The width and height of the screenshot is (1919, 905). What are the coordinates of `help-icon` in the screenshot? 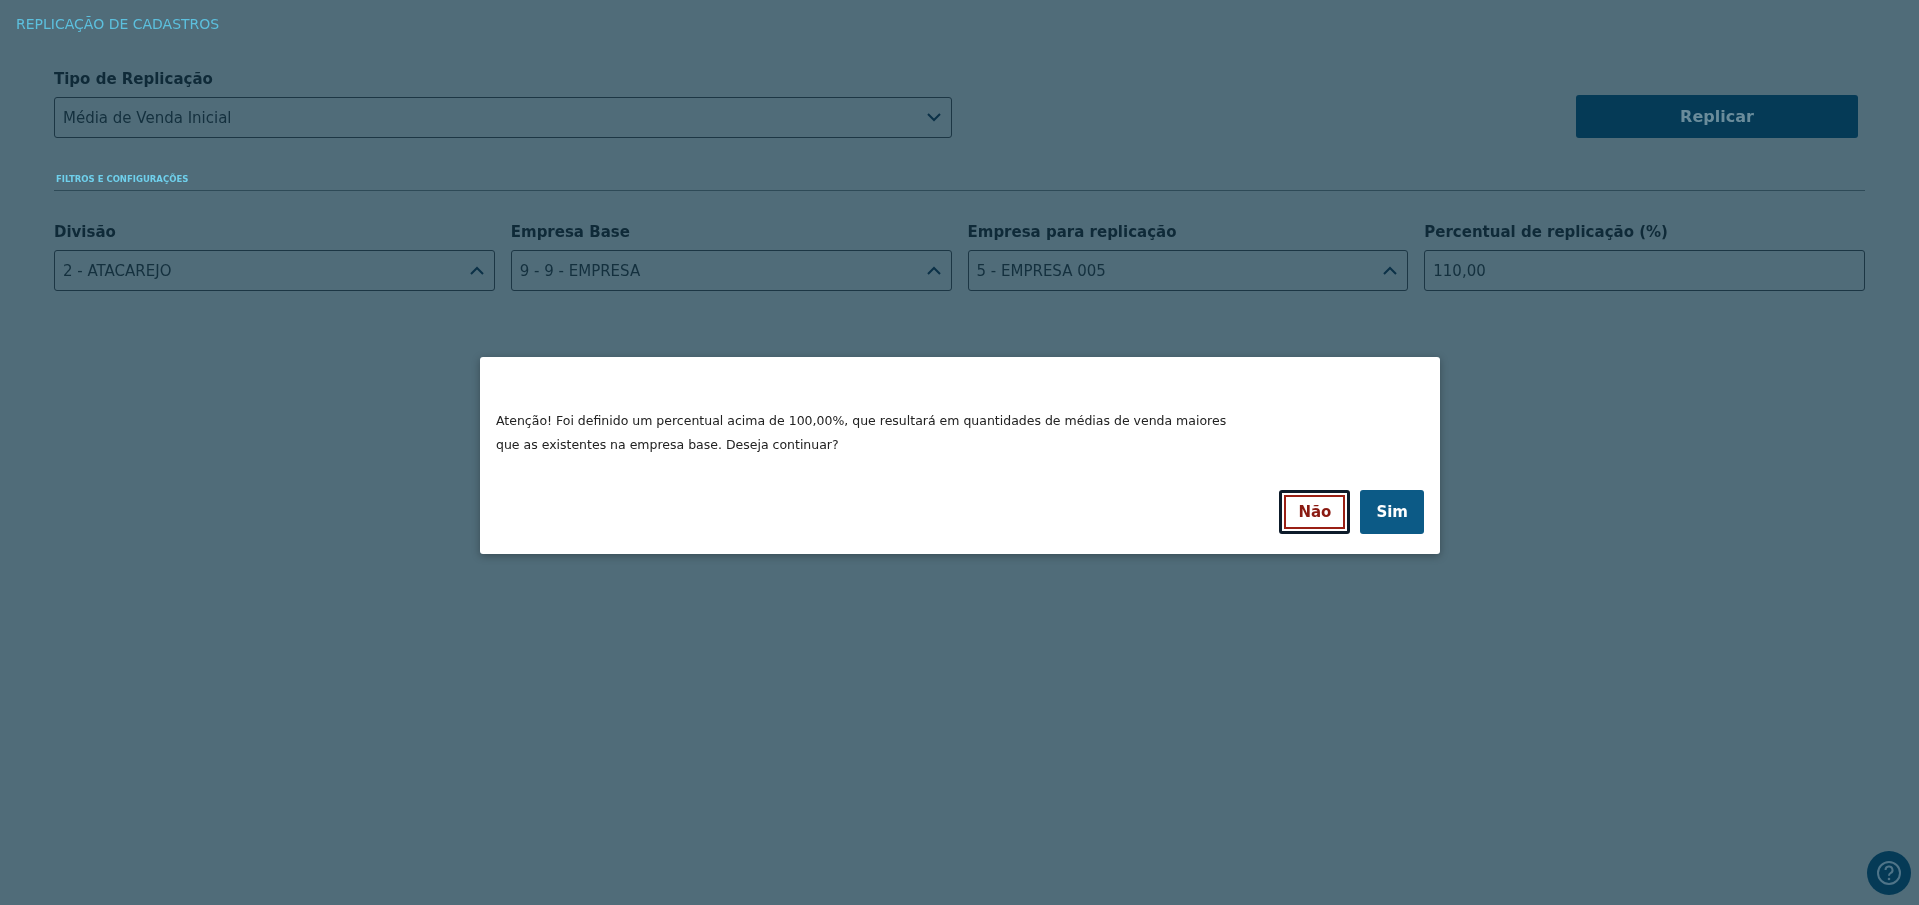 It's located at (1889, 873).